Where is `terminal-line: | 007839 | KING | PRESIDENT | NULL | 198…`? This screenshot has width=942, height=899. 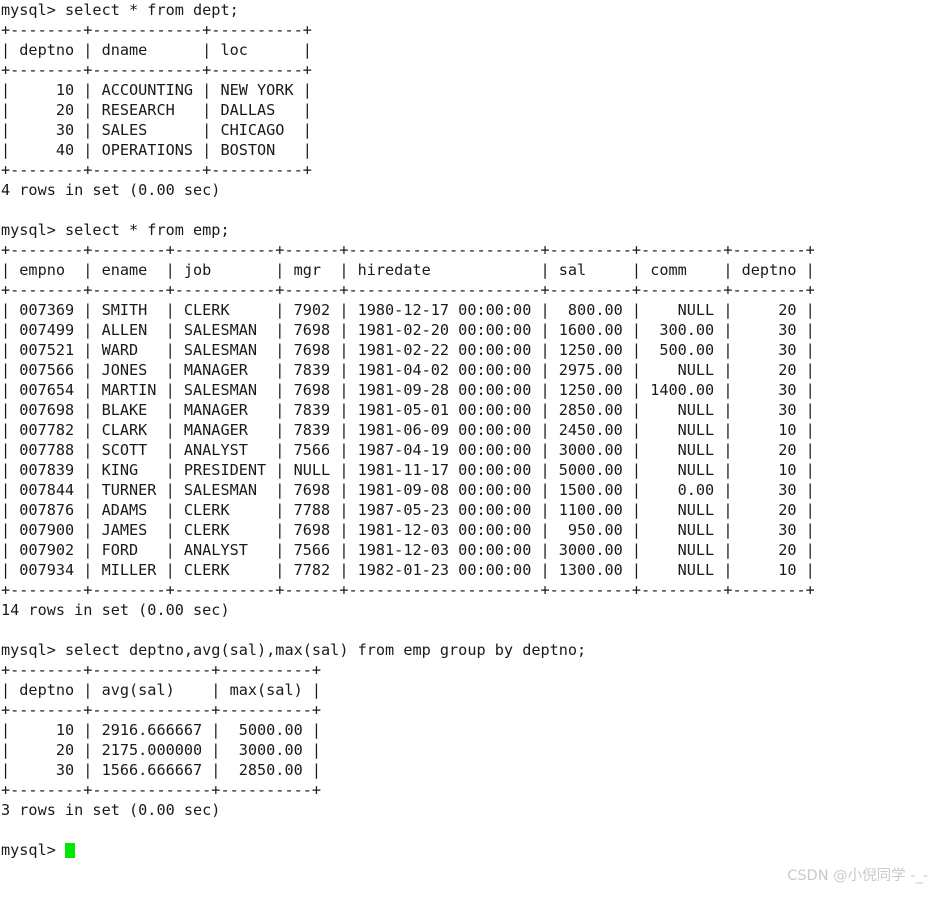 terminal-line: | 007839 | KING | PRESIDENT | NULL | 198… is located at coordinates (408, 470).